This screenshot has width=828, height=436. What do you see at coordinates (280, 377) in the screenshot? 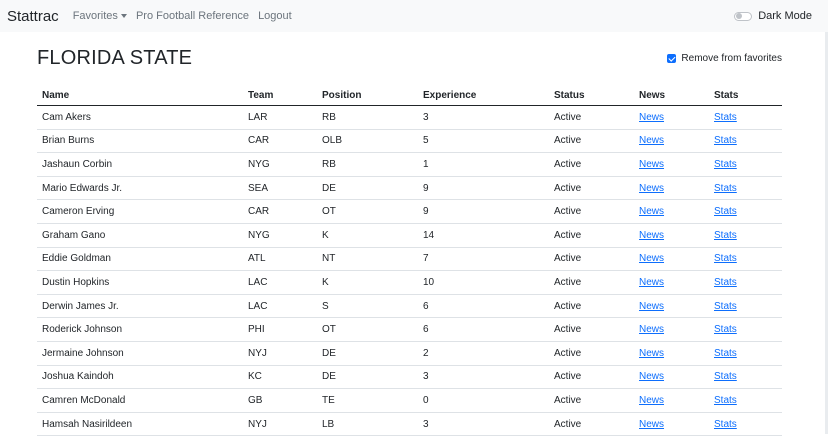
I see `table-cell: KC` at bounding box center [280, 377].